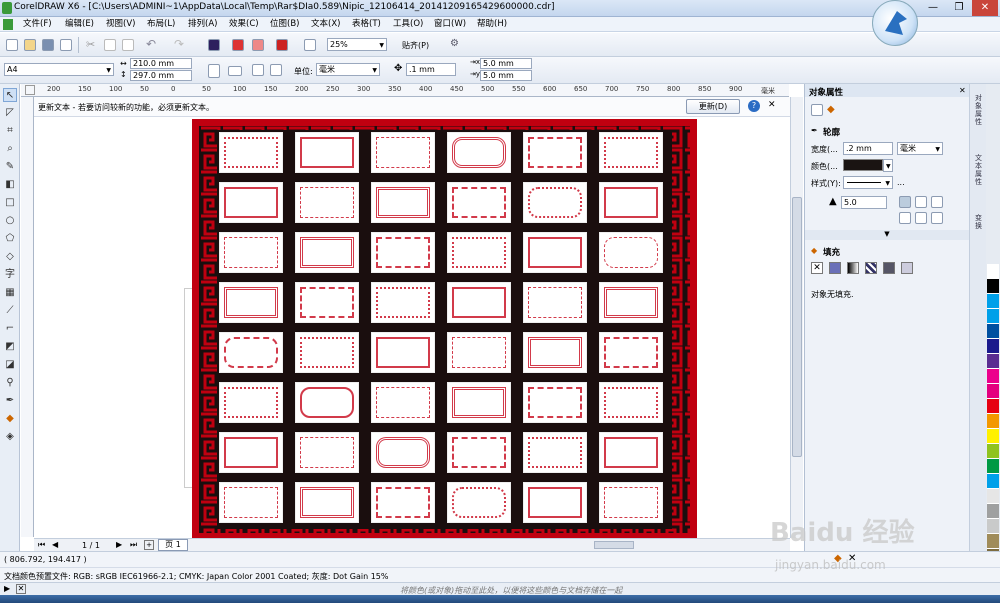 Image resolution: width=1000 pixels, height=603 pixels. Describe the element at coordinates (933, 8) in the screenshot. I see `minimize-button: —` at that location.